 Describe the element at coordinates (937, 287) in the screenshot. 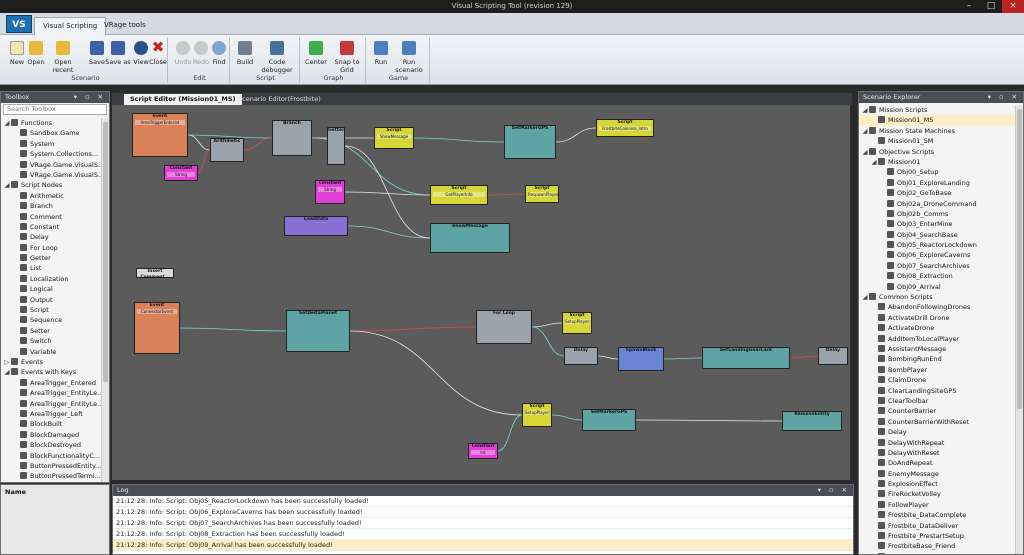

I see `tree-item: Obj09_Arrival` at that location.